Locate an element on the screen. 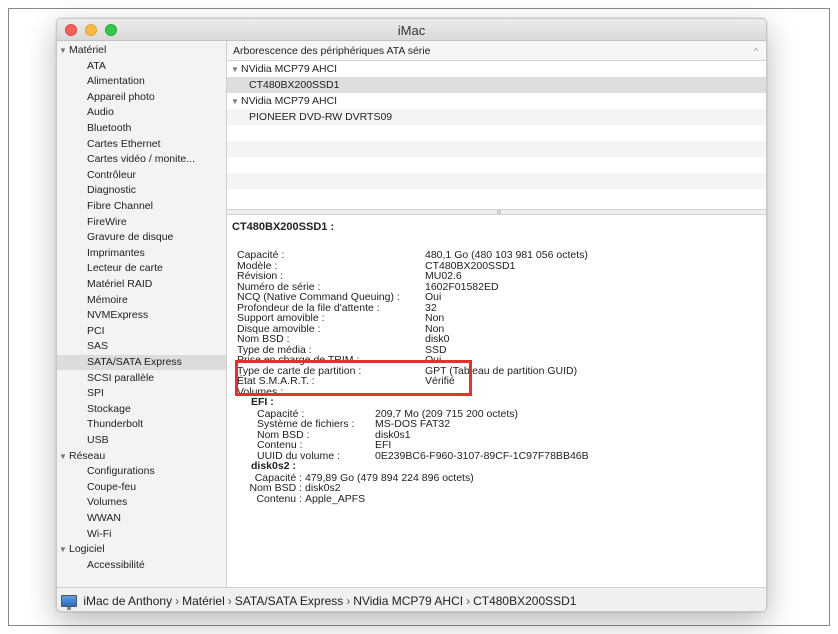 The width and height of the screenshot is (838, 634). sidebar-item: PCI is located at coordinates (141, 331).